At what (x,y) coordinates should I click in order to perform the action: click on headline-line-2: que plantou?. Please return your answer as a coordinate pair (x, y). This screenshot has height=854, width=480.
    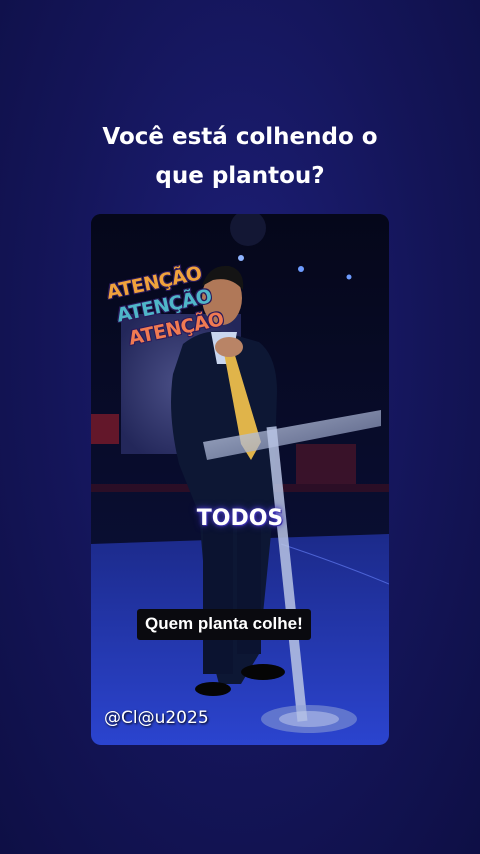
    Looking at the image, I should click on (240, 176).